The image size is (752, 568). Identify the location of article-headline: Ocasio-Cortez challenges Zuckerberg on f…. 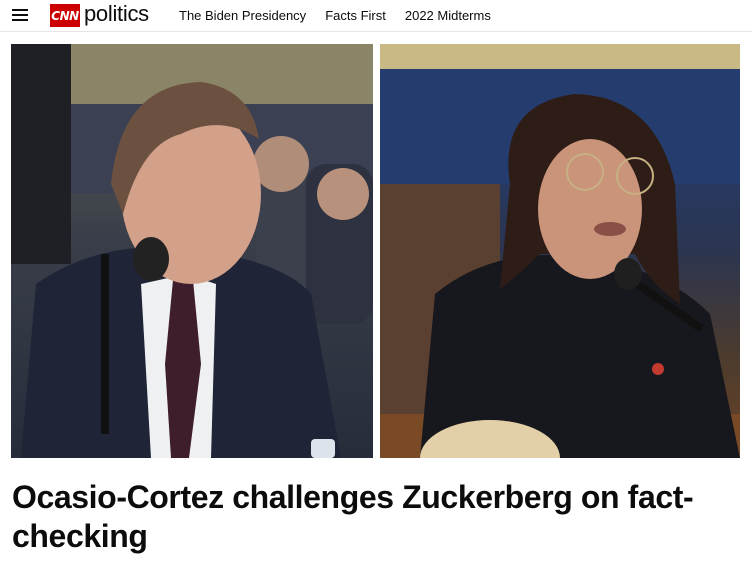
(374, 517).